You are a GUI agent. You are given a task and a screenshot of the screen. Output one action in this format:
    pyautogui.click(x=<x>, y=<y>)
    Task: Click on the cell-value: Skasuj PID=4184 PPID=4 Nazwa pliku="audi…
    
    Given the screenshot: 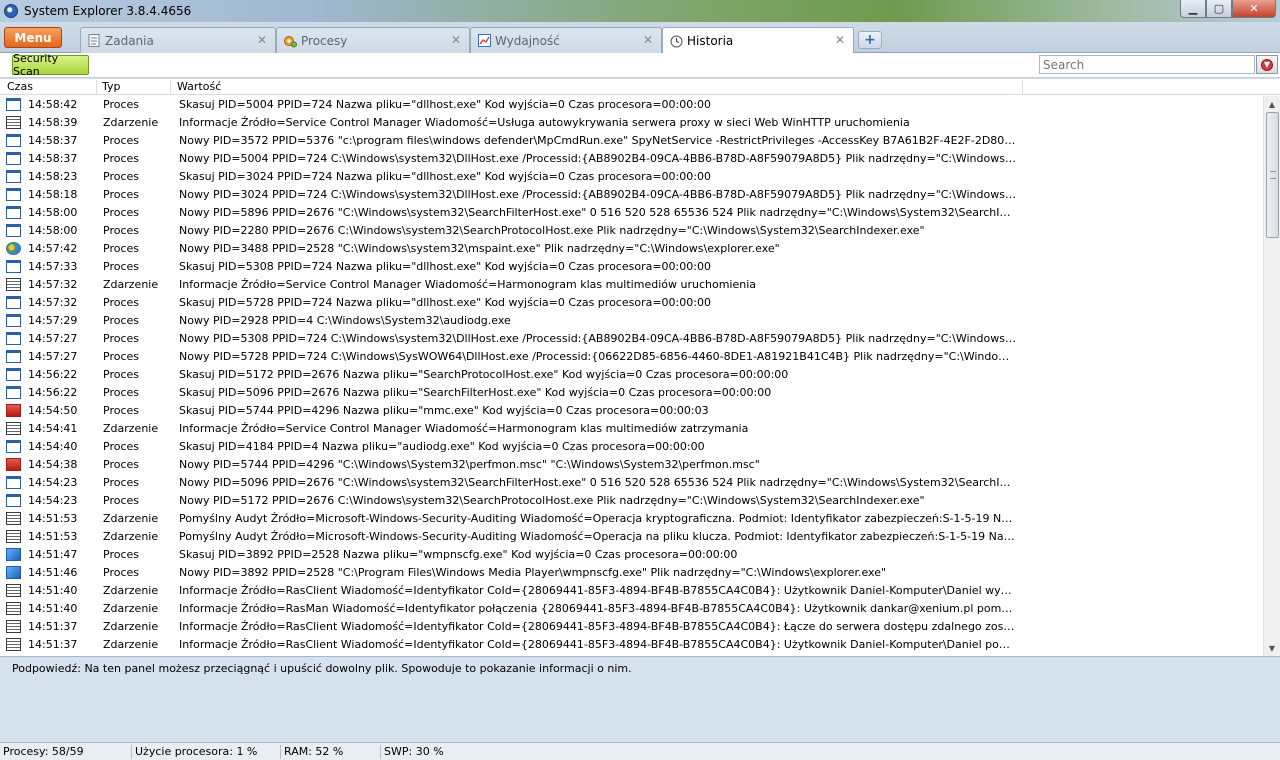 What is the action you would take?
    pyautogui.click(x=442, y=446)
    